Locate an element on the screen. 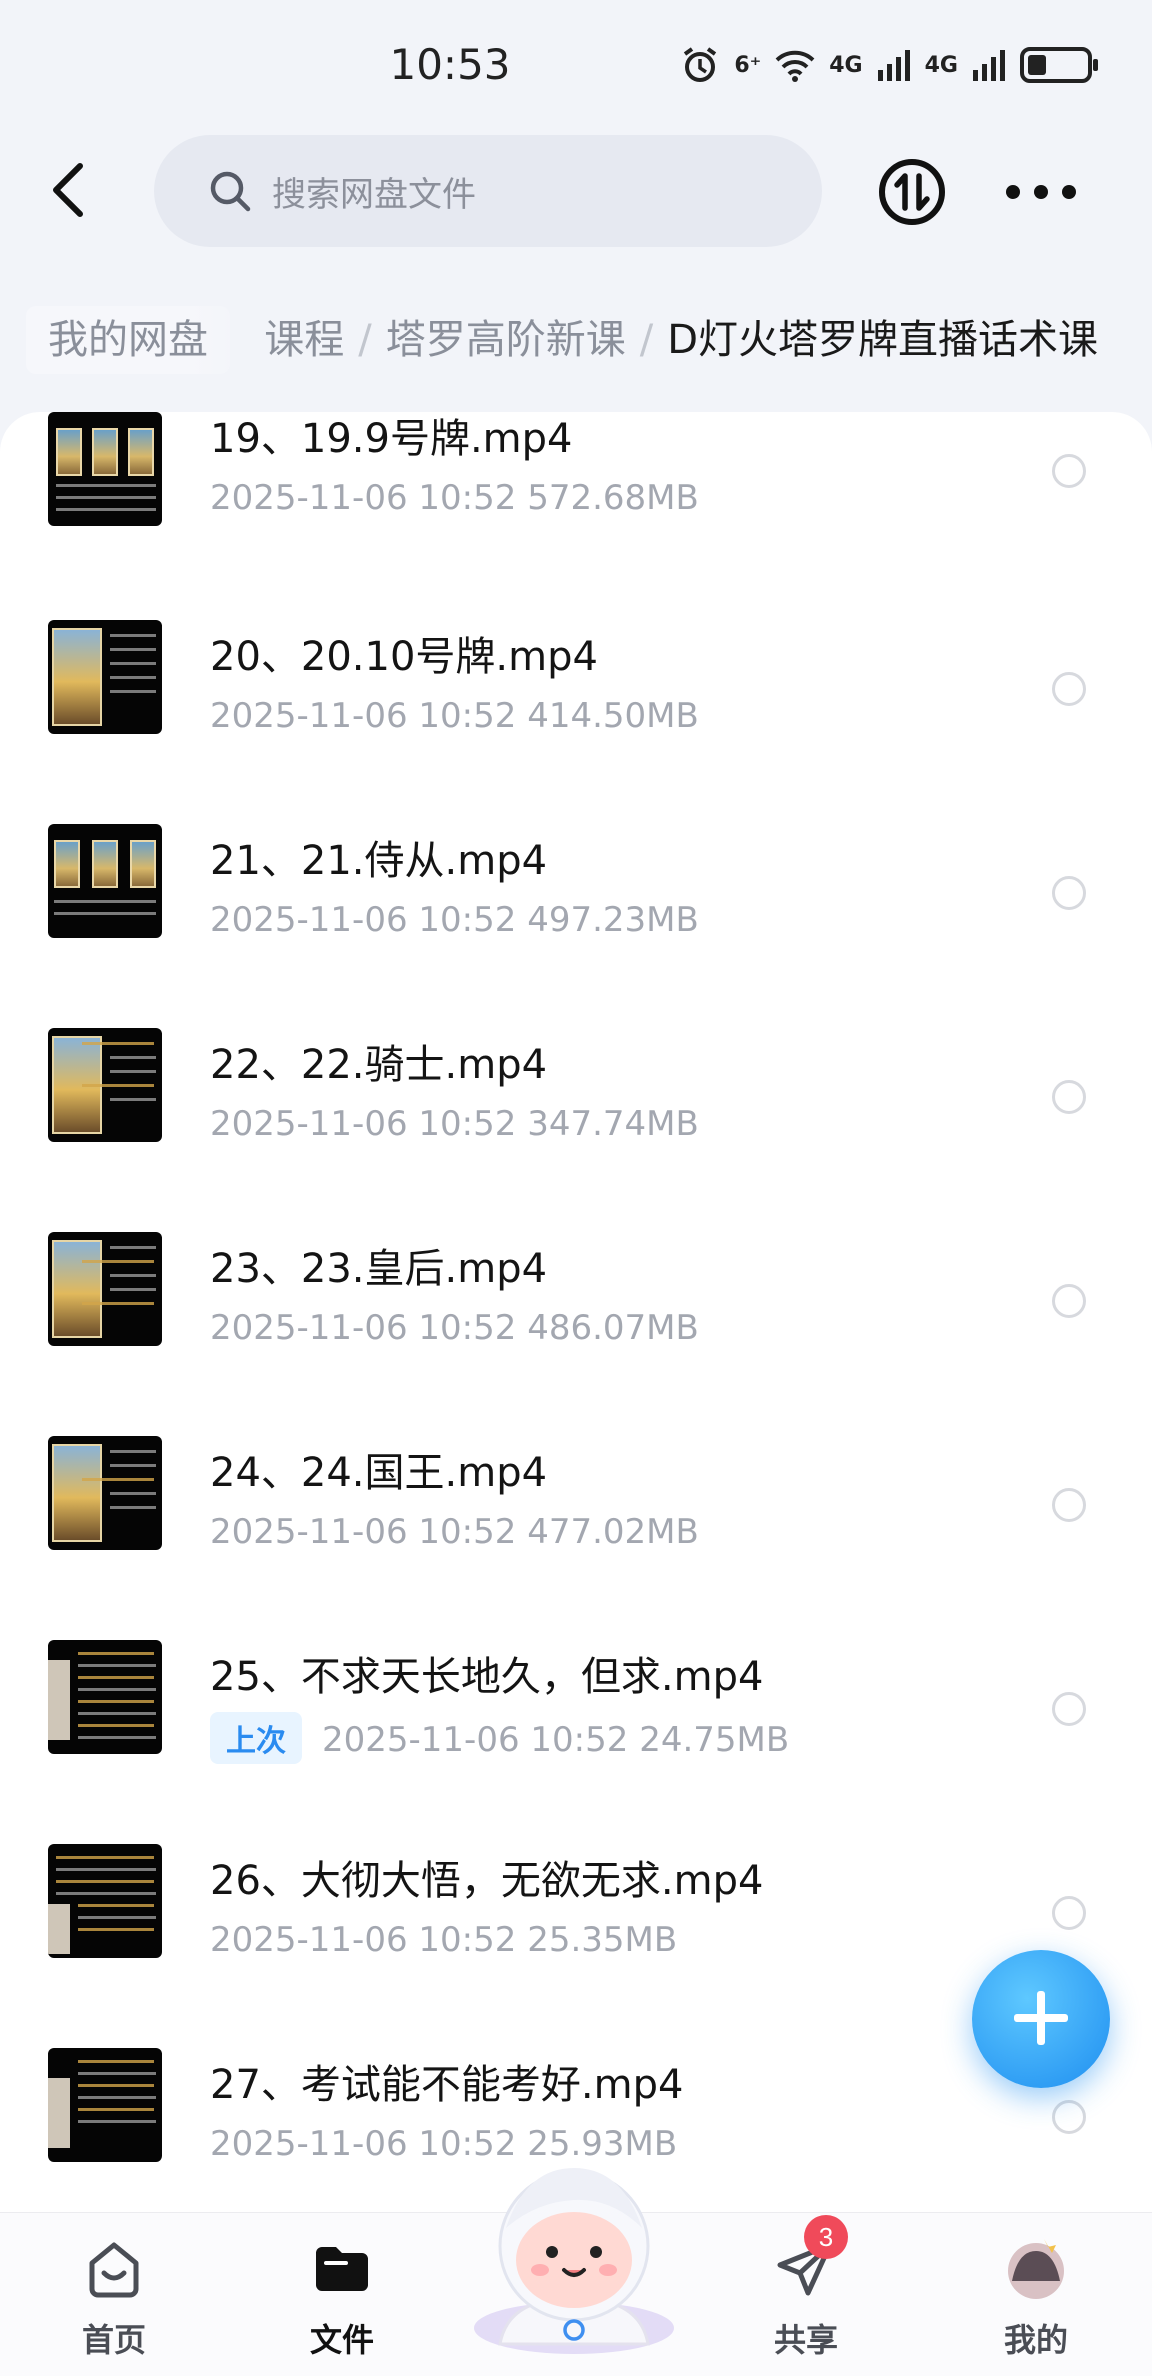 The height and width of the screenshot is (2376, 1152). nav-item-share: 3 共享 is located at coordinates (806, 2294).